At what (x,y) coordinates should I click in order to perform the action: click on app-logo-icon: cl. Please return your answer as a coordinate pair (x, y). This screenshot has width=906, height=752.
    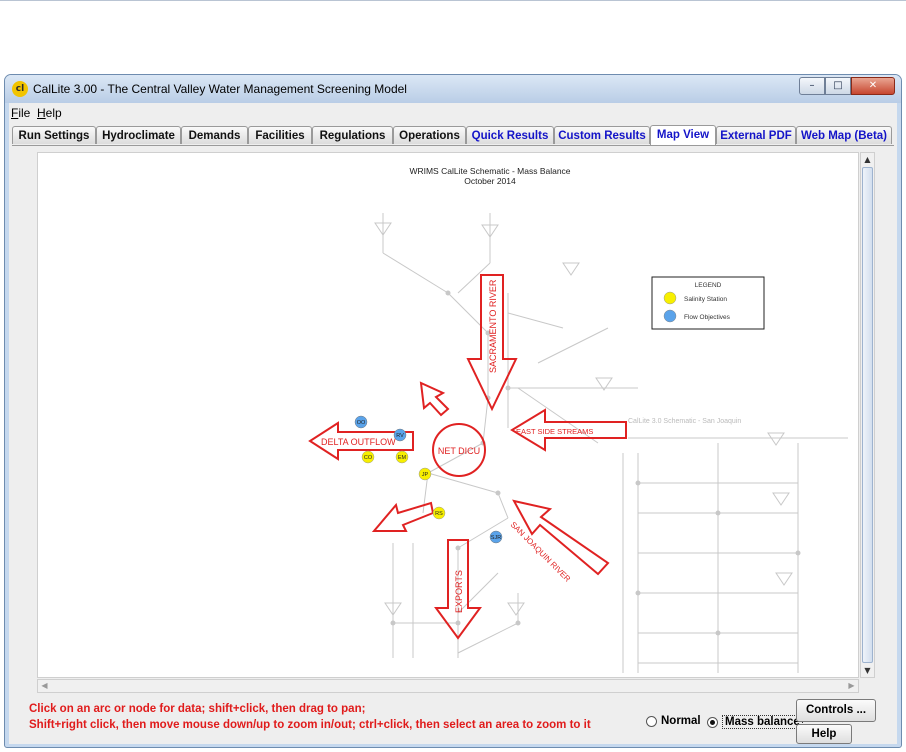
    Looking at the image, I should click on (20, 89).